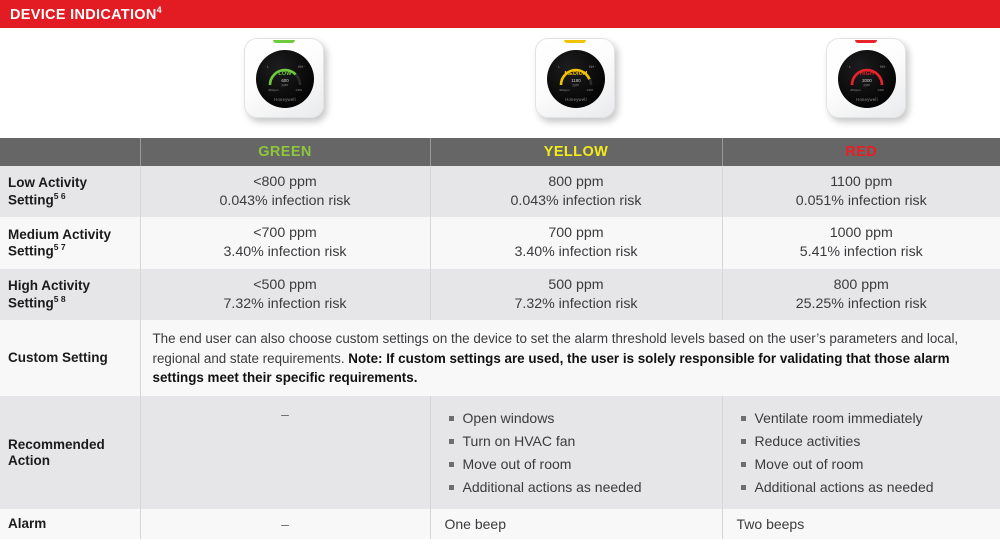 The image size is (1000, 545). What do you see at coordinates (861, 233) in the screenshot?
I see `cell-value-ppm: 1000 ppm` at bounding box center [861, 233].